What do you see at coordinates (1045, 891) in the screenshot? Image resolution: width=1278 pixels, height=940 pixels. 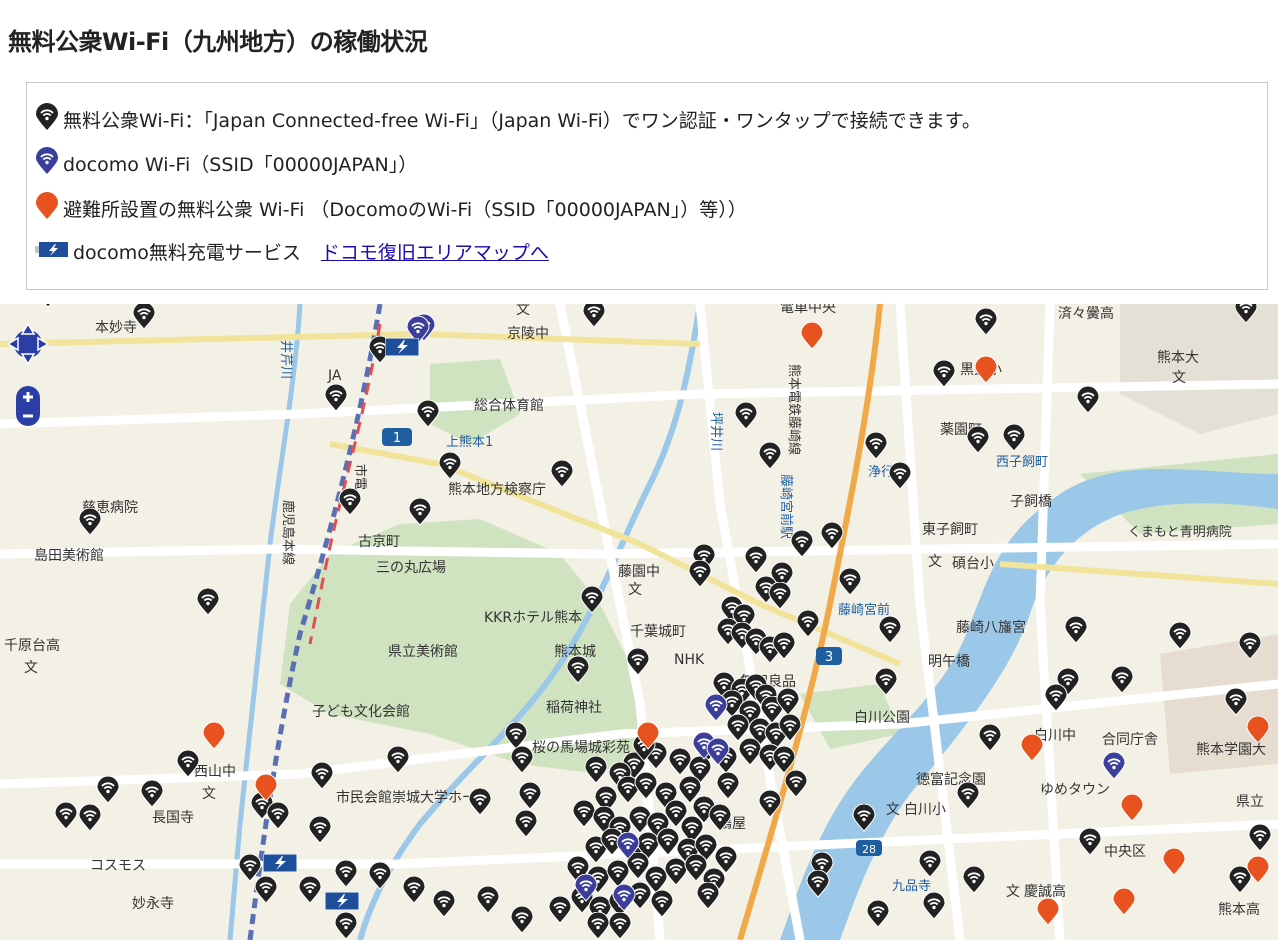 I see `map-label: 慶誠高` at bounding box center [1045, 891].